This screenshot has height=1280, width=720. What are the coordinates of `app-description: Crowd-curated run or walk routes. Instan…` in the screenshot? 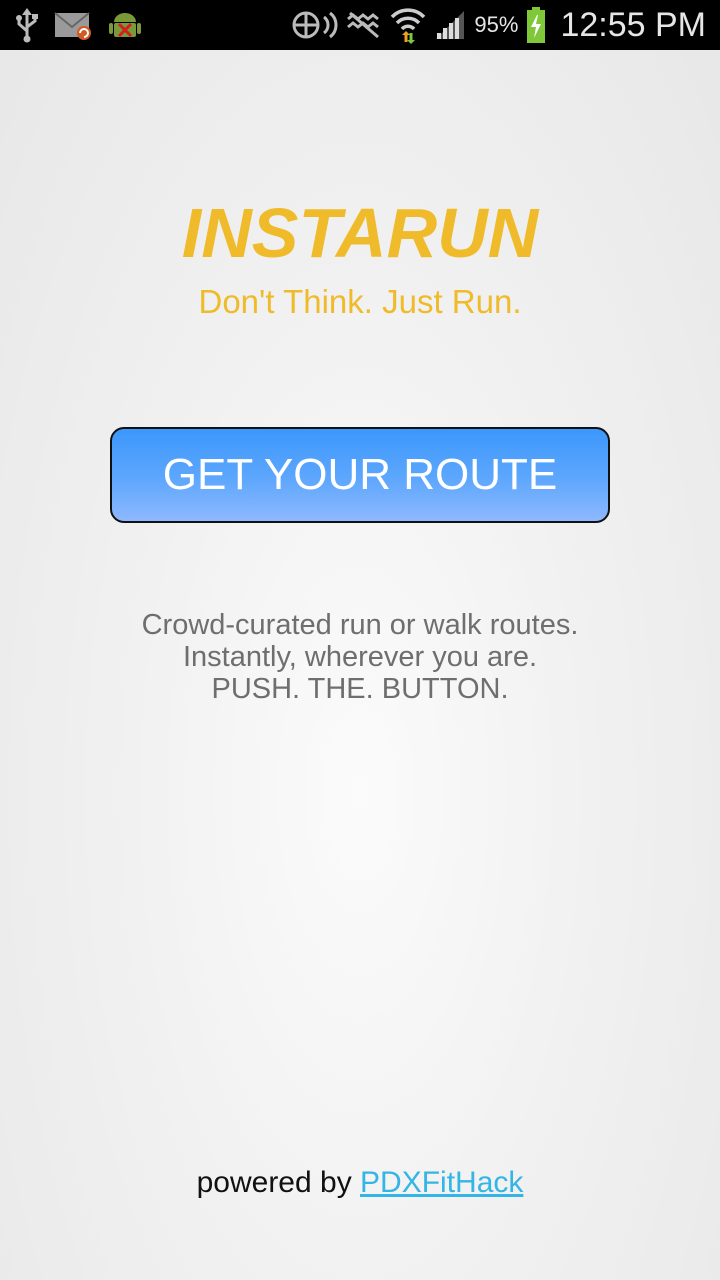 It's located at (360, 657).